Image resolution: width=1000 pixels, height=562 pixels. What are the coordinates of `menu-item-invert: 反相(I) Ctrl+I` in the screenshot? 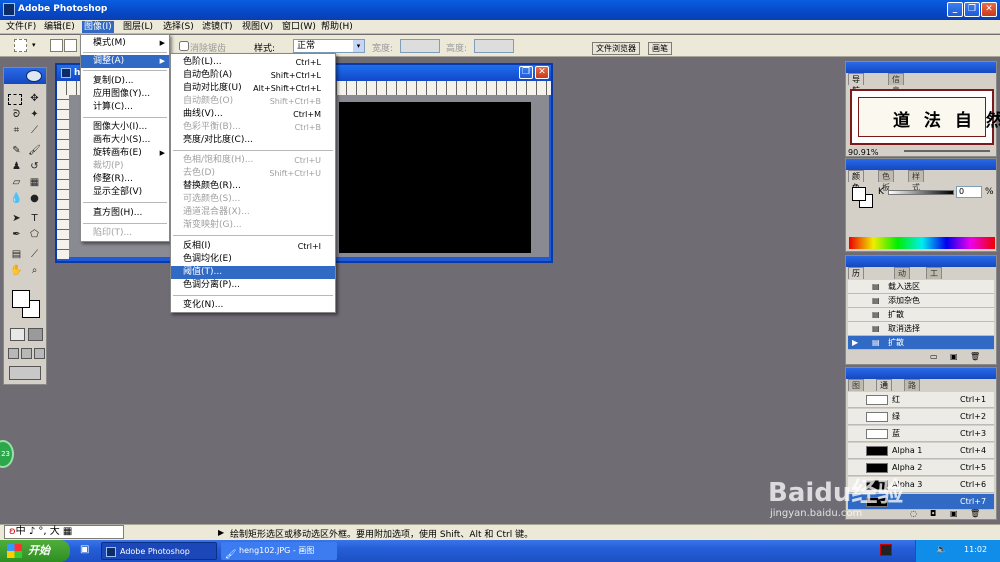 It's located at (253, 246).